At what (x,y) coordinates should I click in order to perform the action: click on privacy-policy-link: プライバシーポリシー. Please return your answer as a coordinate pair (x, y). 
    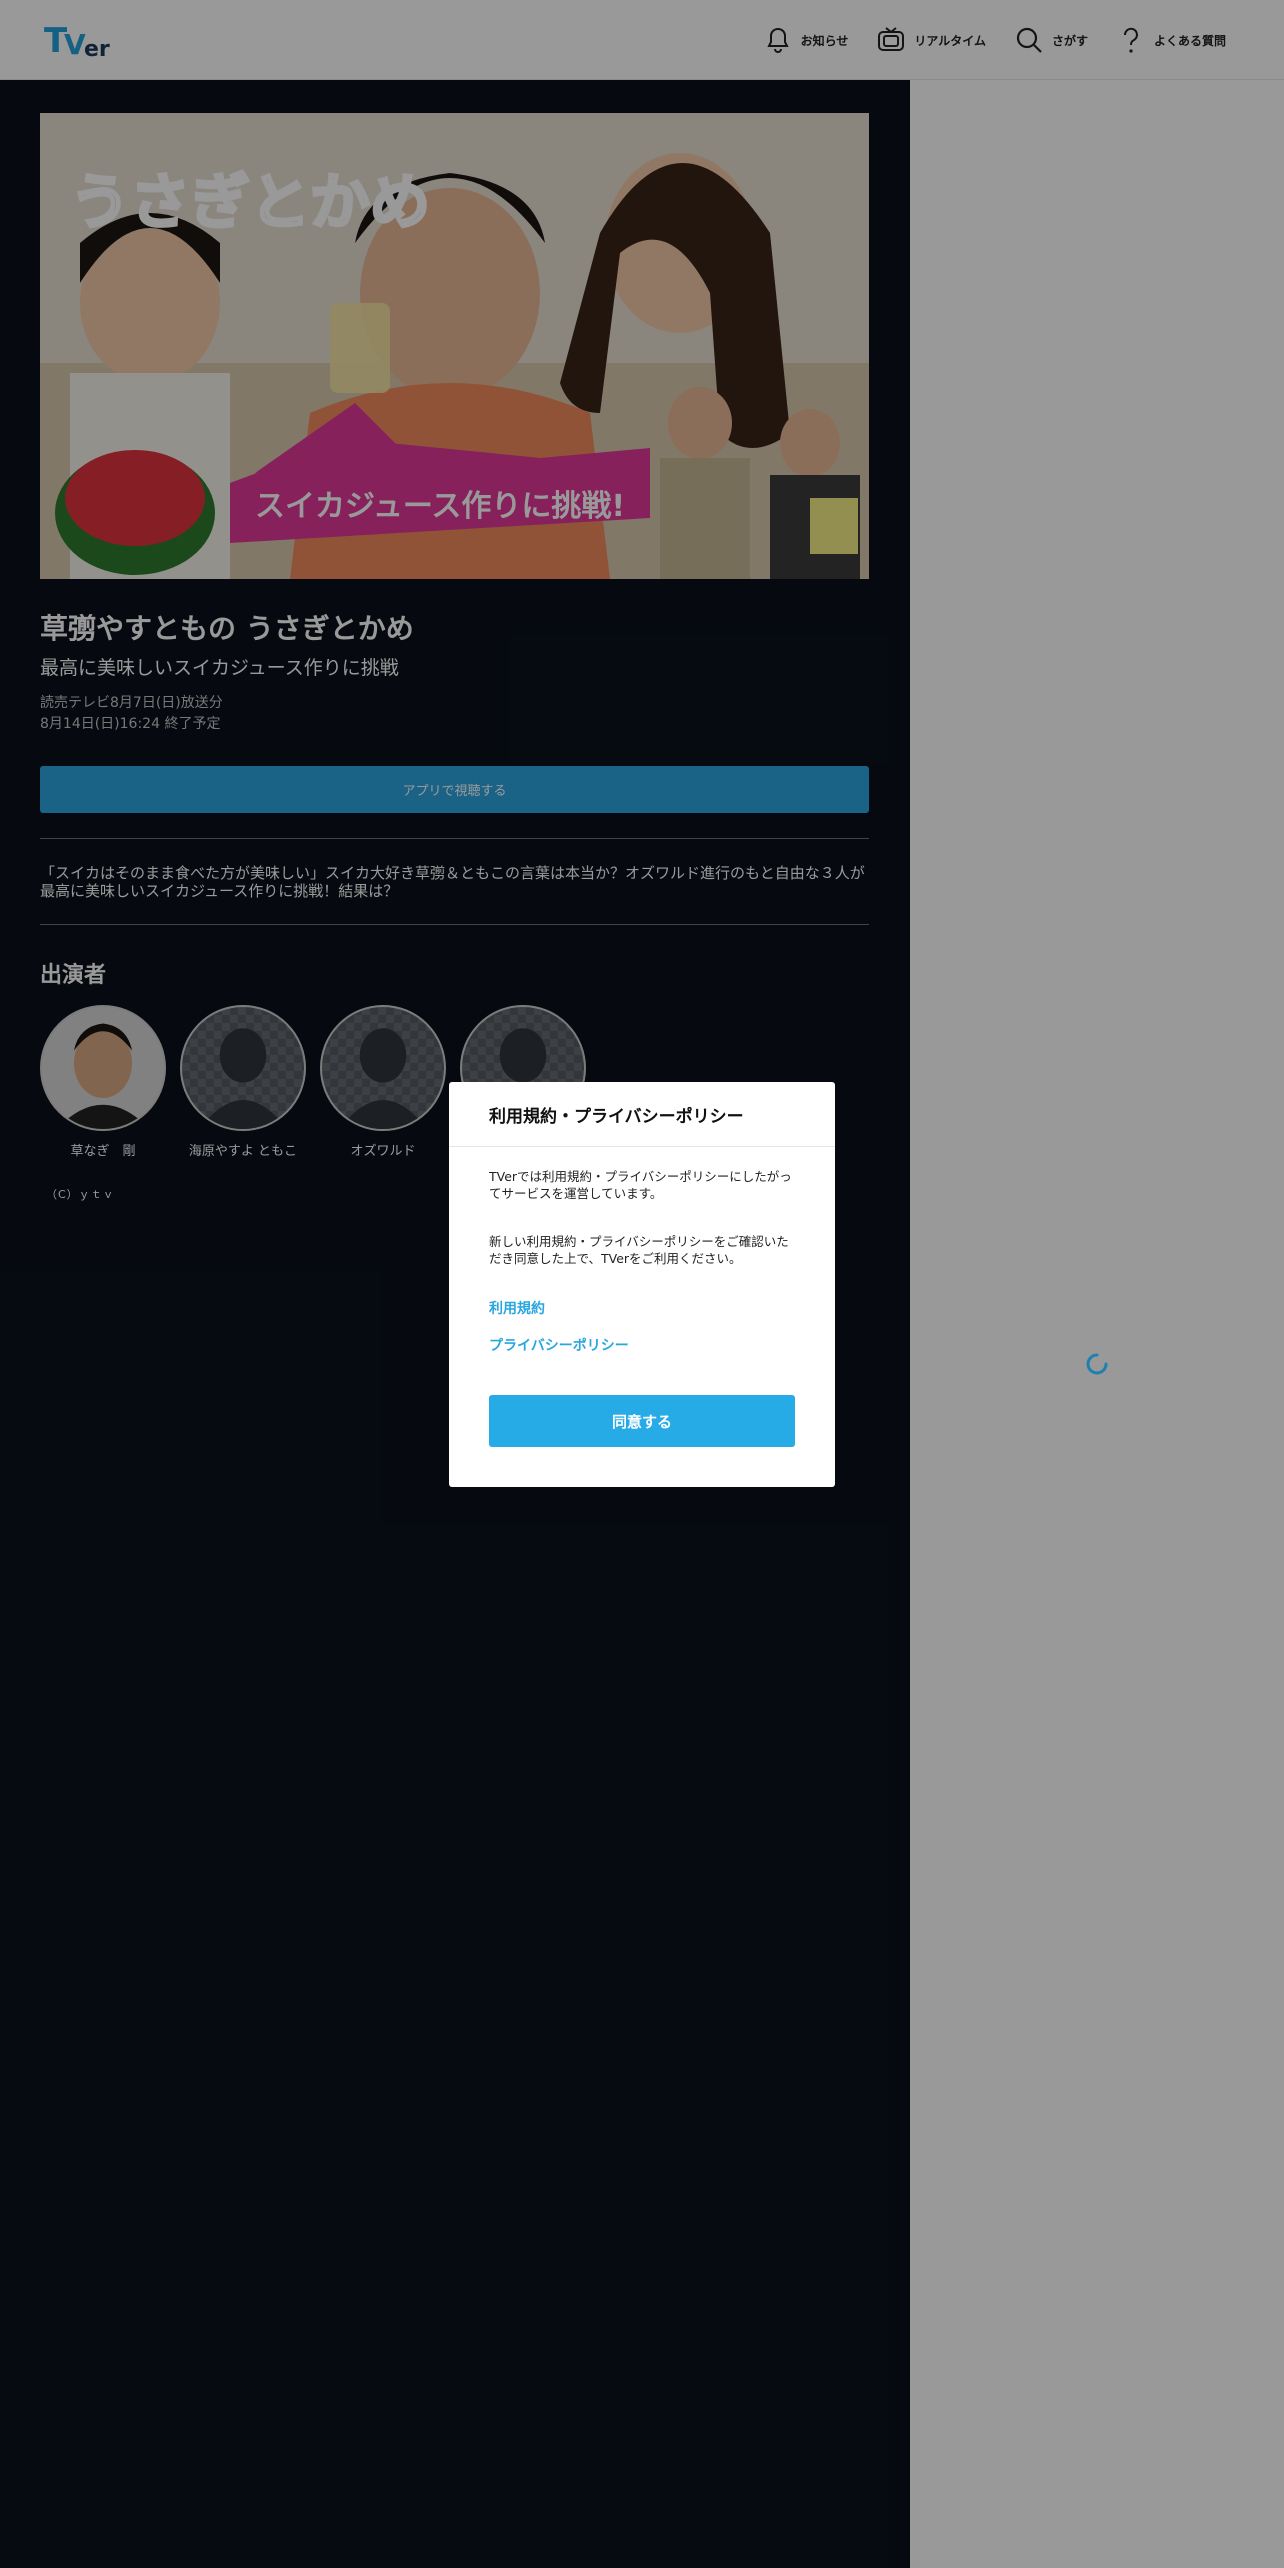
    Looking at the image, I should click on (559, 1345).